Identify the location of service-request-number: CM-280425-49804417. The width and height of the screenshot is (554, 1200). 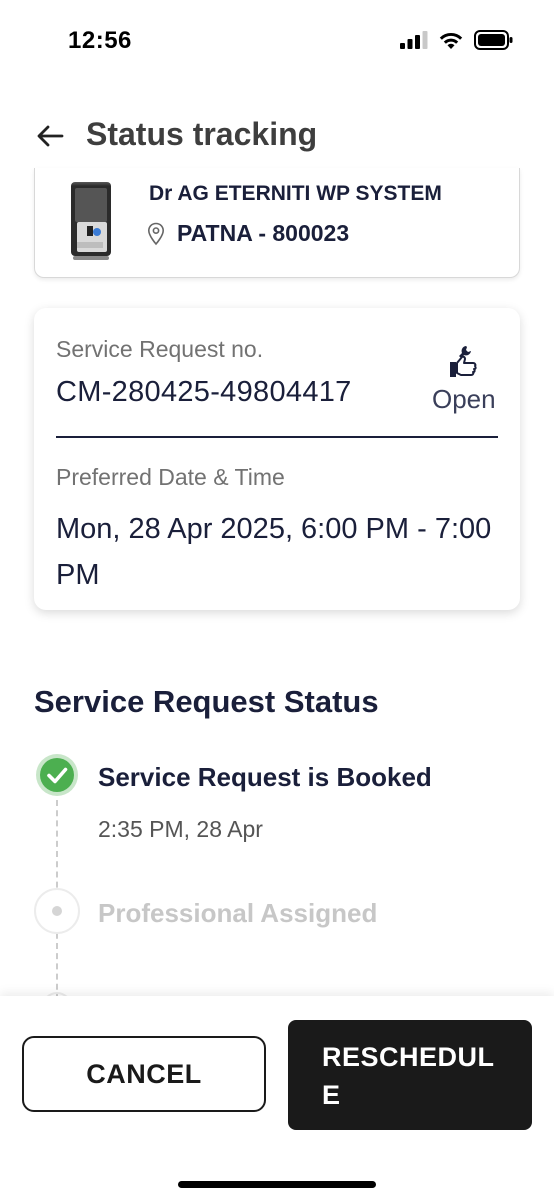
(204, 392).